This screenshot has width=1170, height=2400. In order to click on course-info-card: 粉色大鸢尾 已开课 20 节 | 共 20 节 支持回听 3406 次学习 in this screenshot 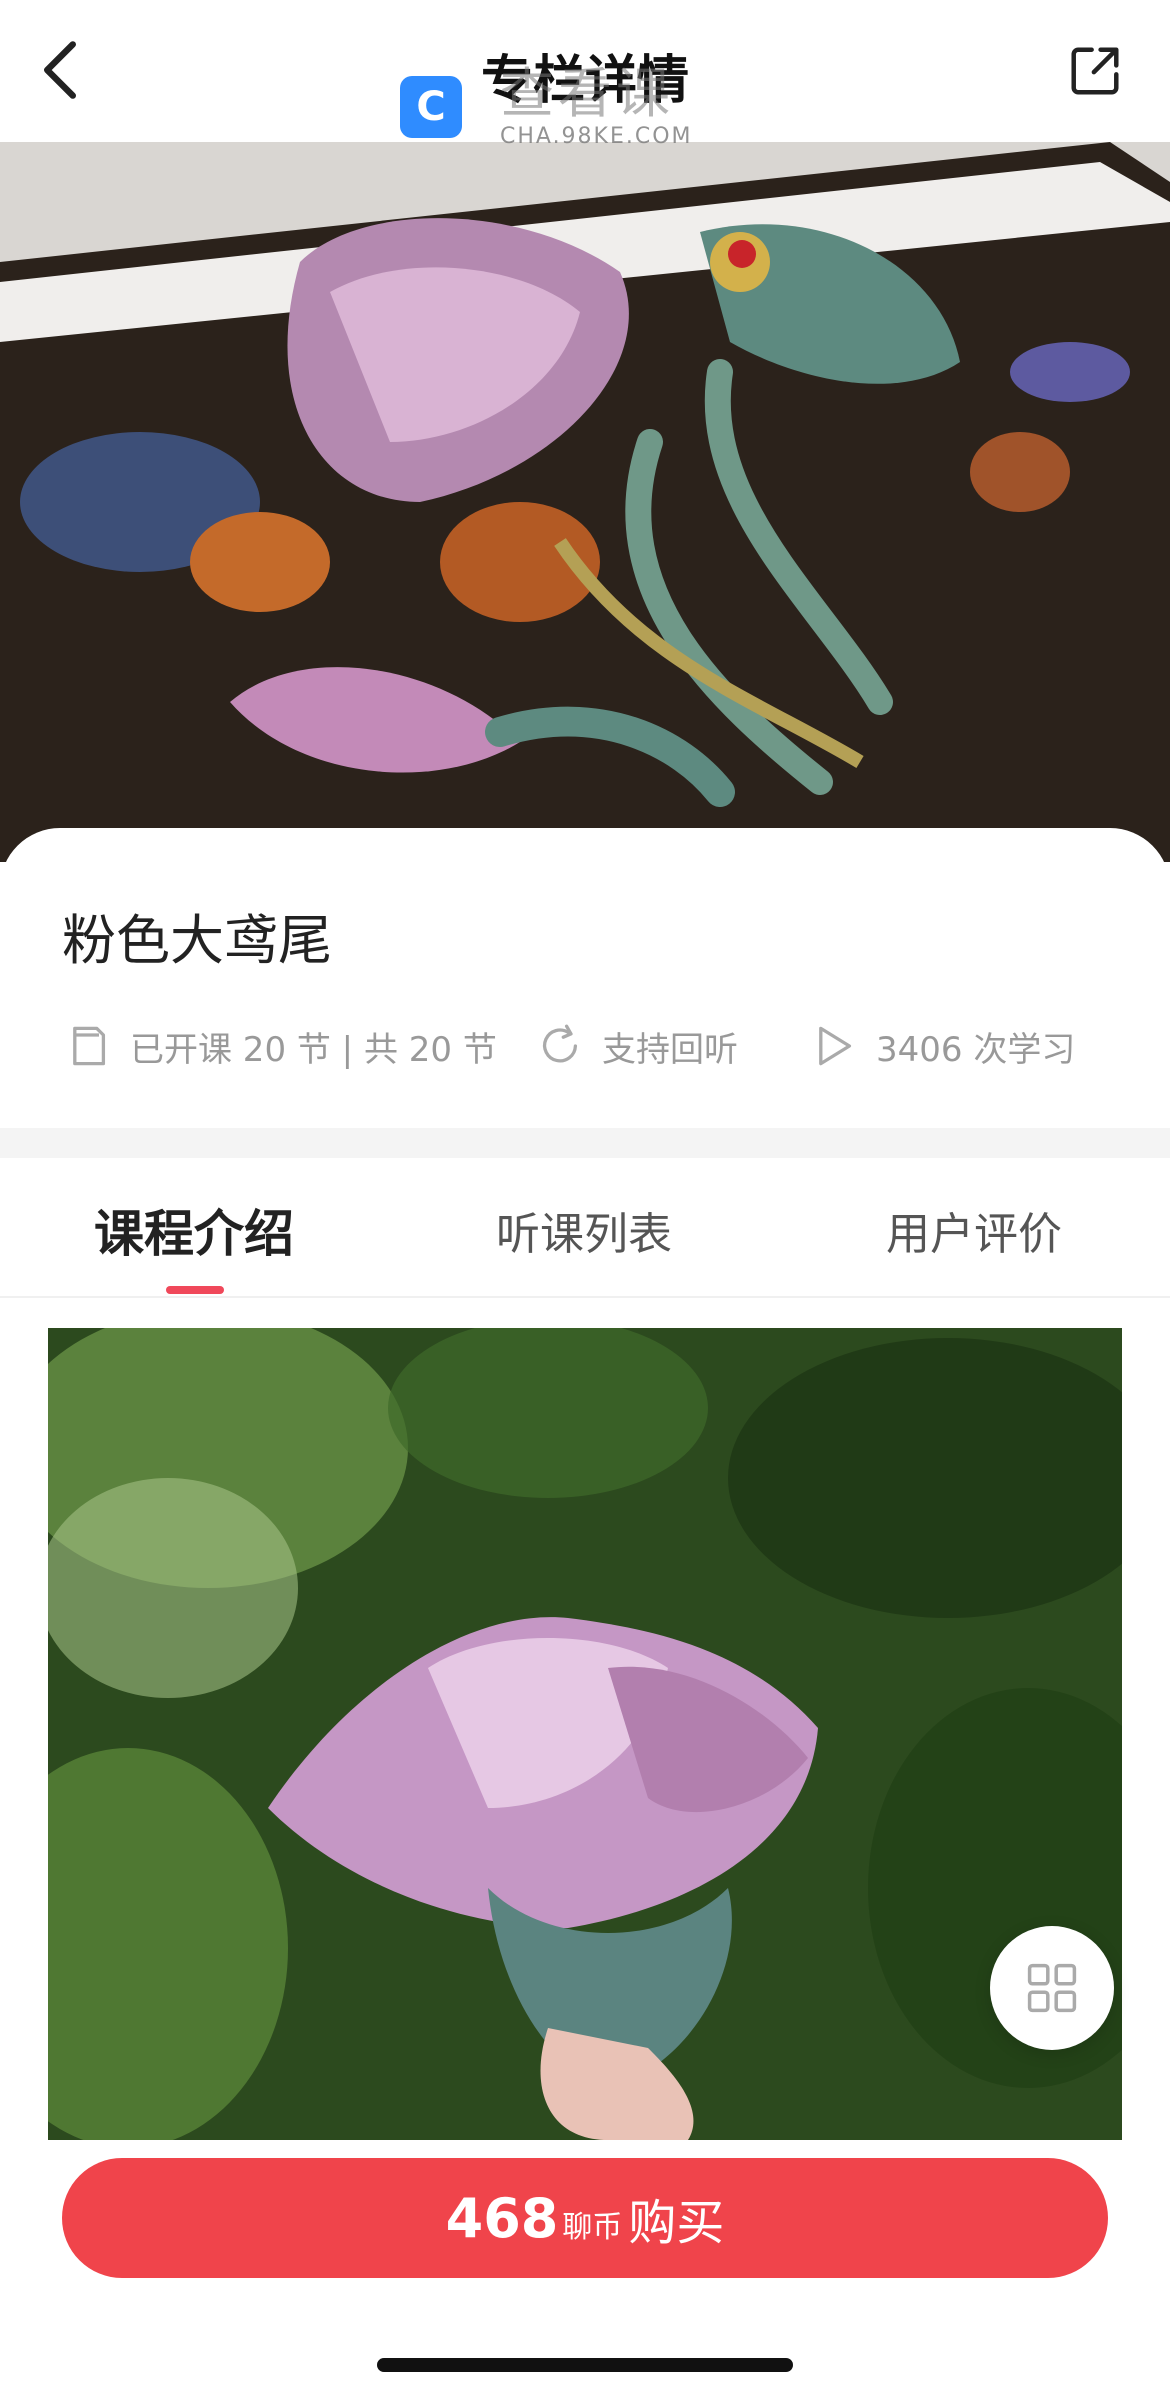, I will do `click(585, 978)`.